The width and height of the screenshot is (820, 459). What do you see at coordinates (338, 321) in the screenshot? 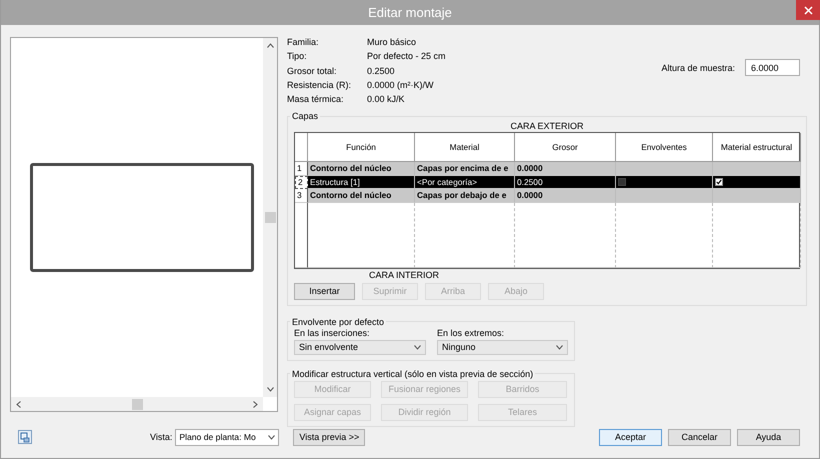
I see `group-label: Envolvente por defecto` at bounding box center [338, 321].